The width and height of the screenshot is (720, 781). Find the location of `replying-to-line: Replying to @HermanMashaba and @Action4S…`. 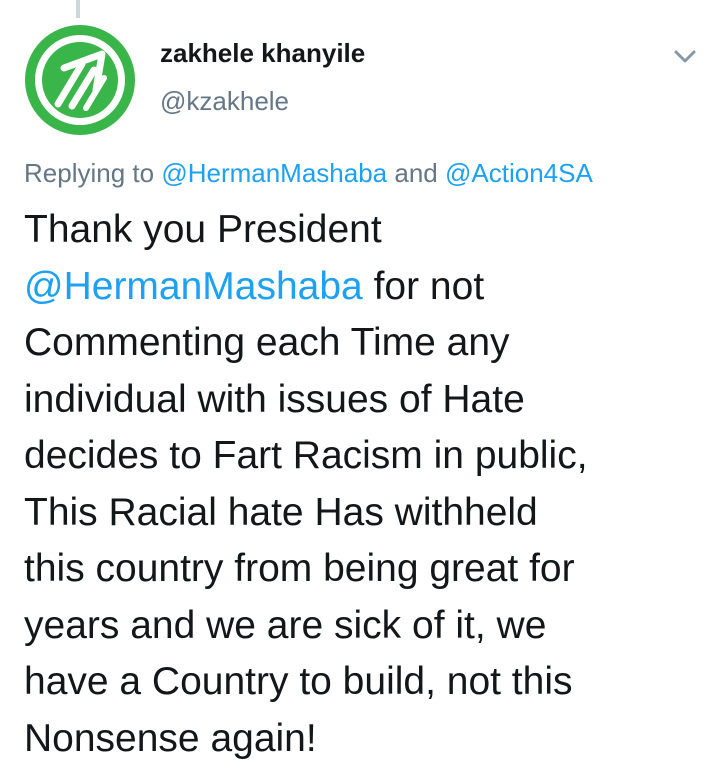

replying-to-line: Replying to @HermanMashaba and @Action4S… is located at coordinates (308, 173).